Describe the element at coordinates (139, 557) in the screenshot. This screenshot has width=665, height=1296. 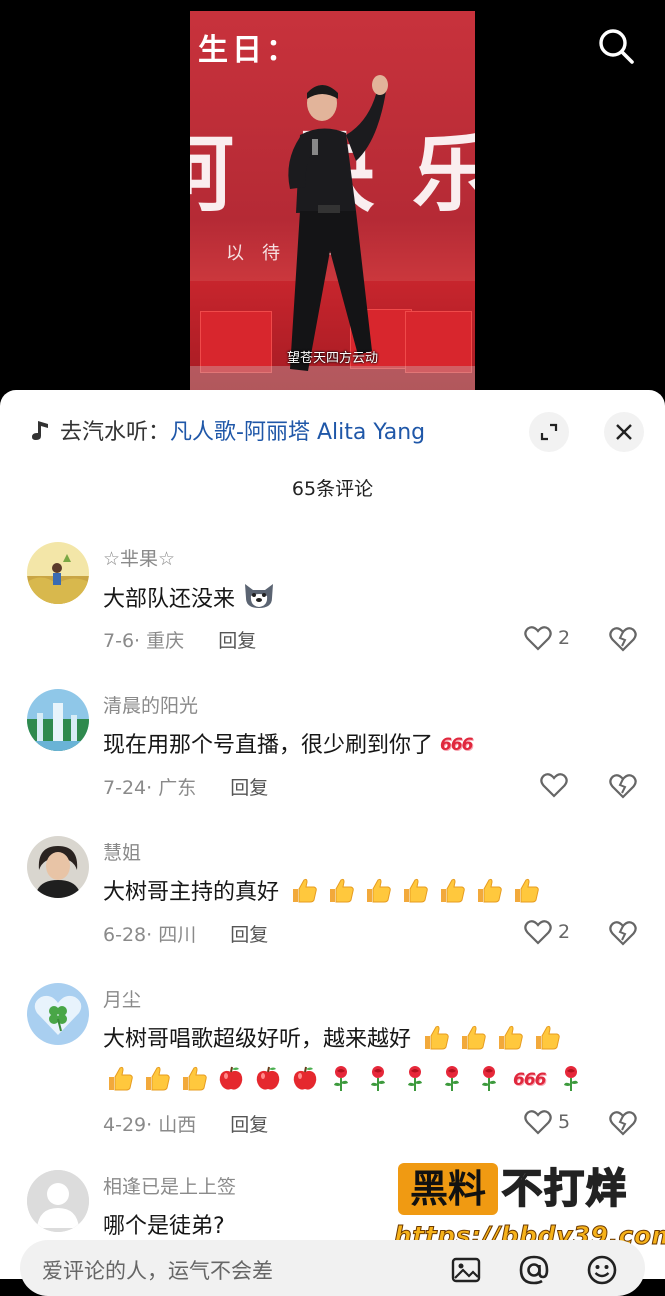
I see `comment-author: ☆芈果☆` at that location.